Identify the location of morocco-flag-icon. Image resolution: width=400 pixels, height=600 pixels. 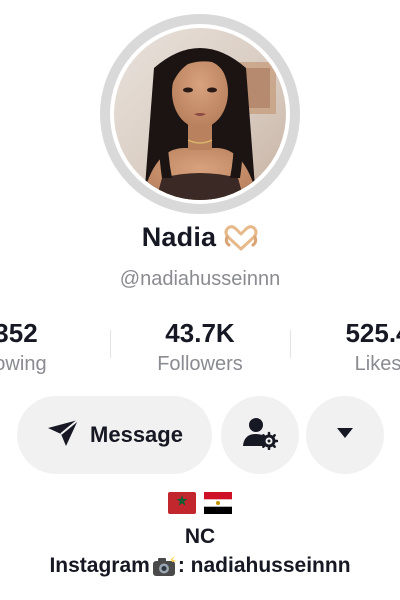
(182, 505).